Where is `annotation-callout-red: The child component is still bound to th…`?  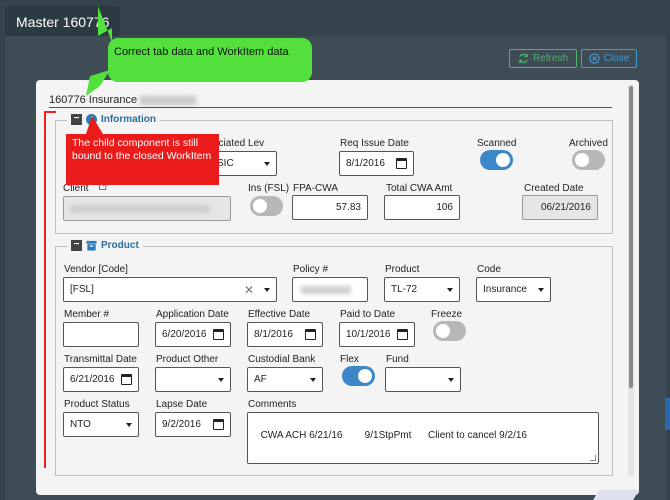 annotation-callout-red: The child component is still bound to th… is located at coordinates (142, 159).